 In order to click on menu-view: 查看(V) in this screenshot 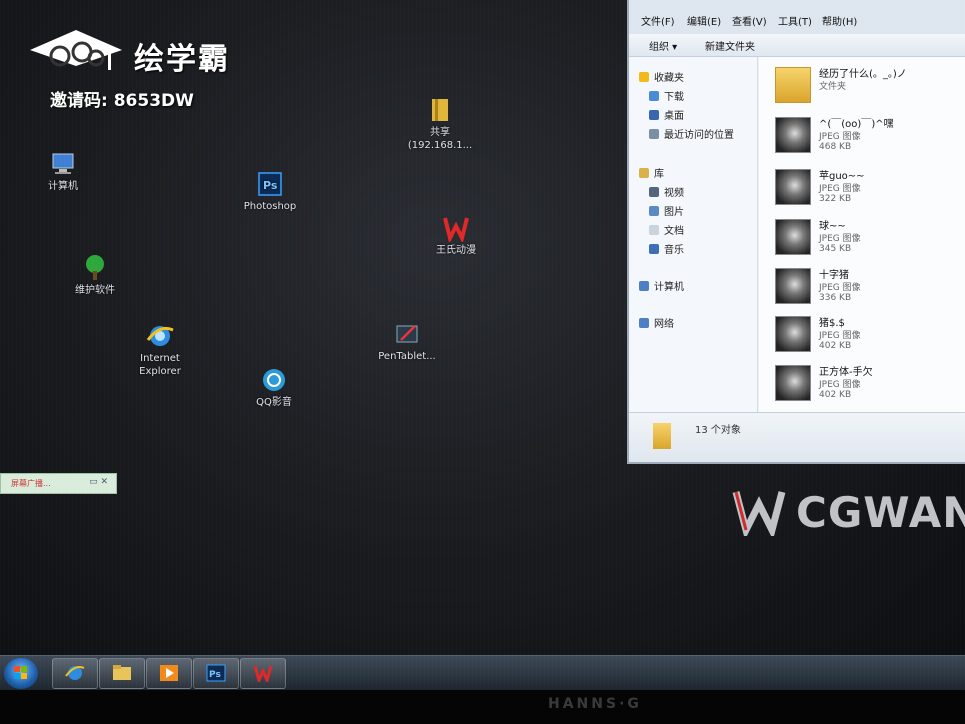, I will do `click(749, 20)`.